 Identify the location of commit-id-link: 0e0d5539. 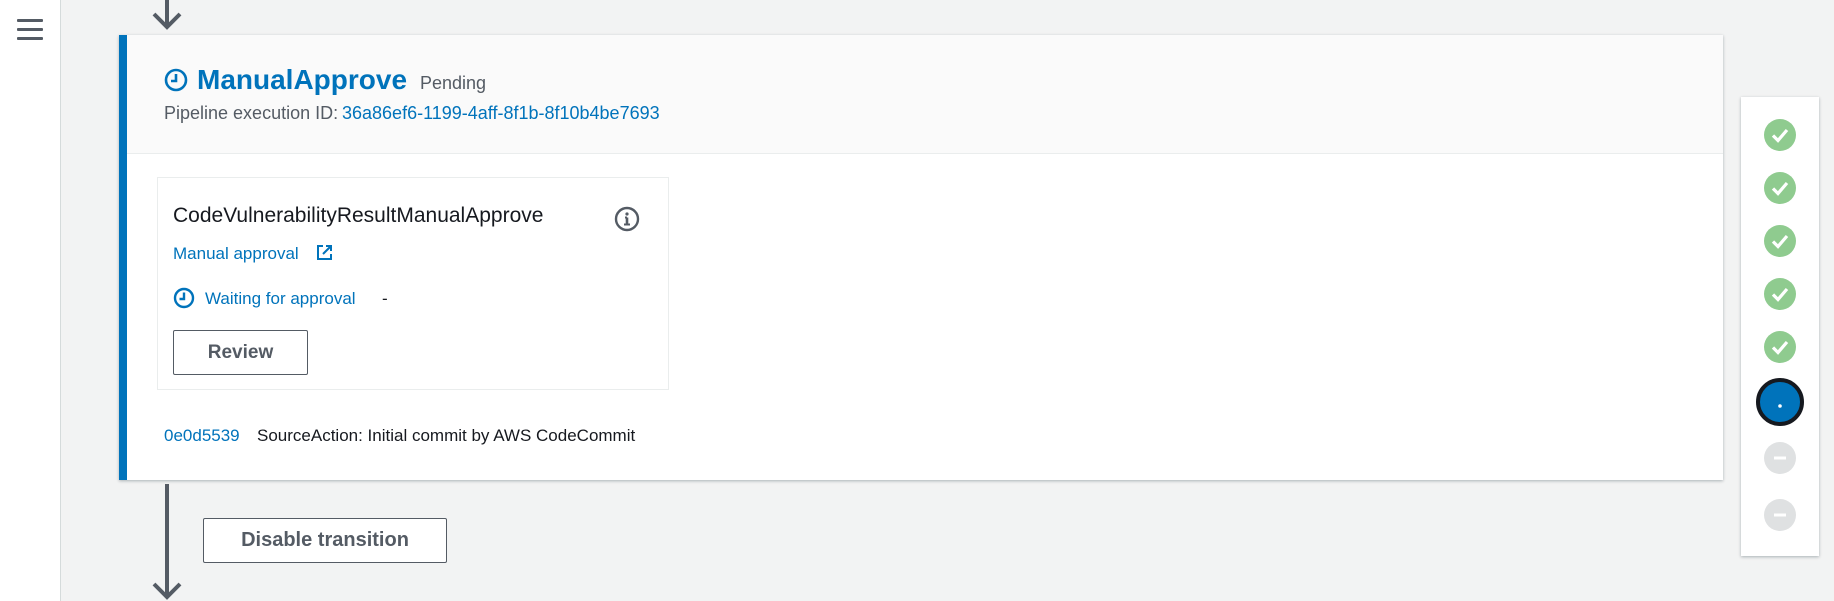
(202, 436).